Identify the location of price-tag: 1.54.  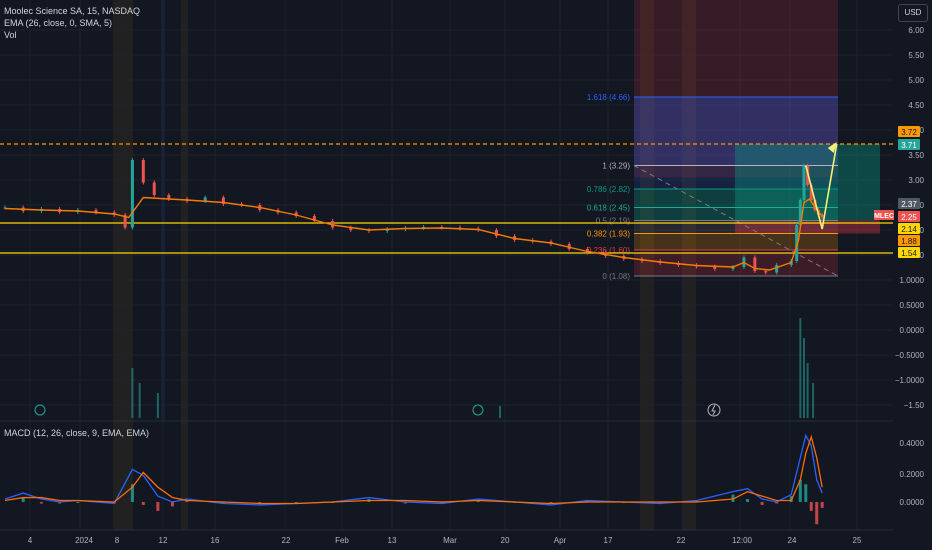
(909, 253).